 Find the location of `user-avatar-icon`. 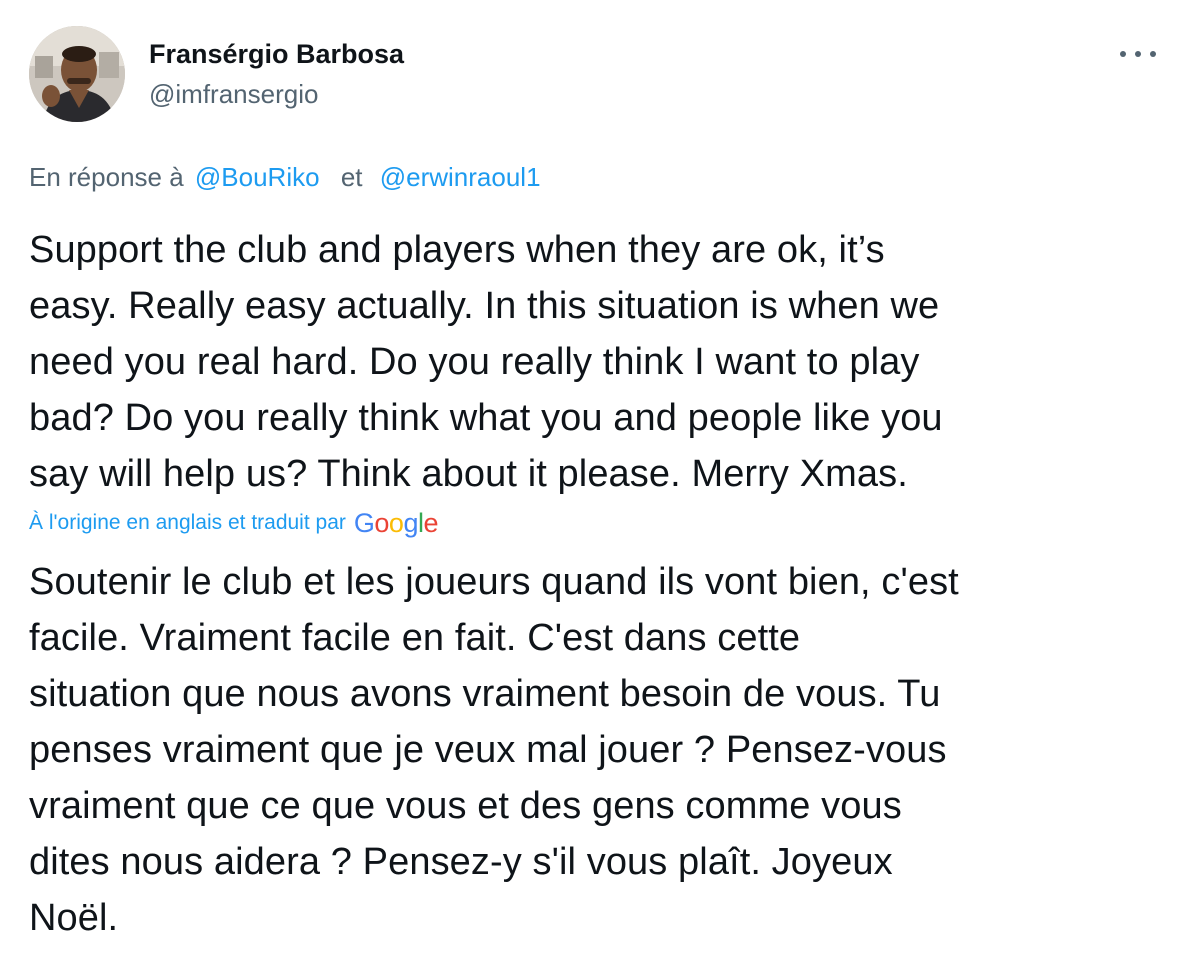

user-avatar-icon is located at coordinates (77, 74).